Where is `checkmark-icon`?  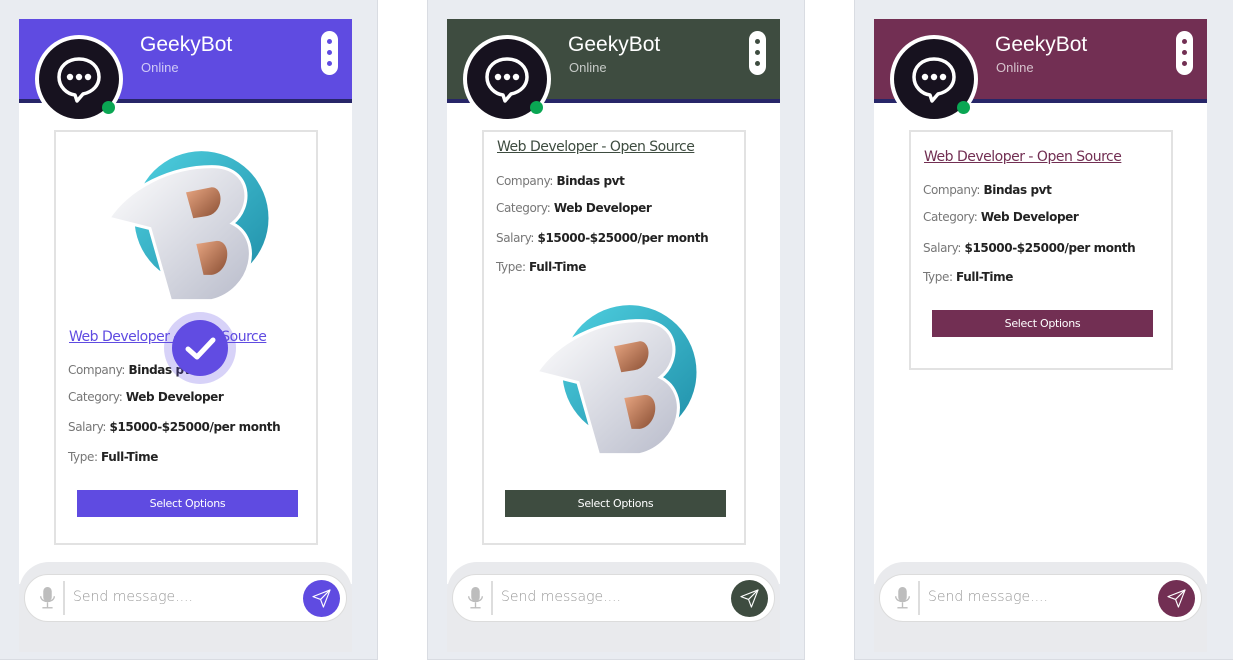
checkmark-icon is located at coordinates (200, 348).